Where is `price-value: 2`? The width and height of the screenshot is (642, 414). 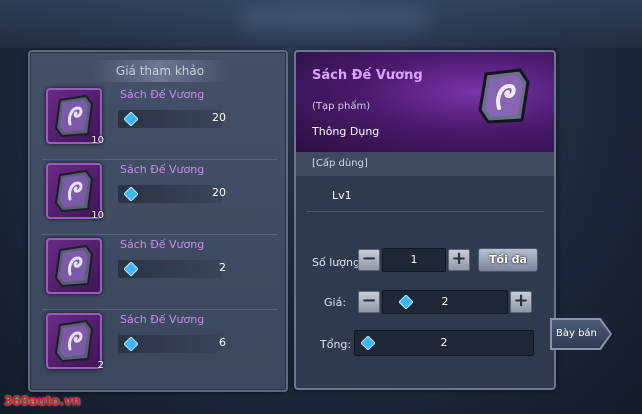 price-value: 2 is located at coordinates (445, 301).